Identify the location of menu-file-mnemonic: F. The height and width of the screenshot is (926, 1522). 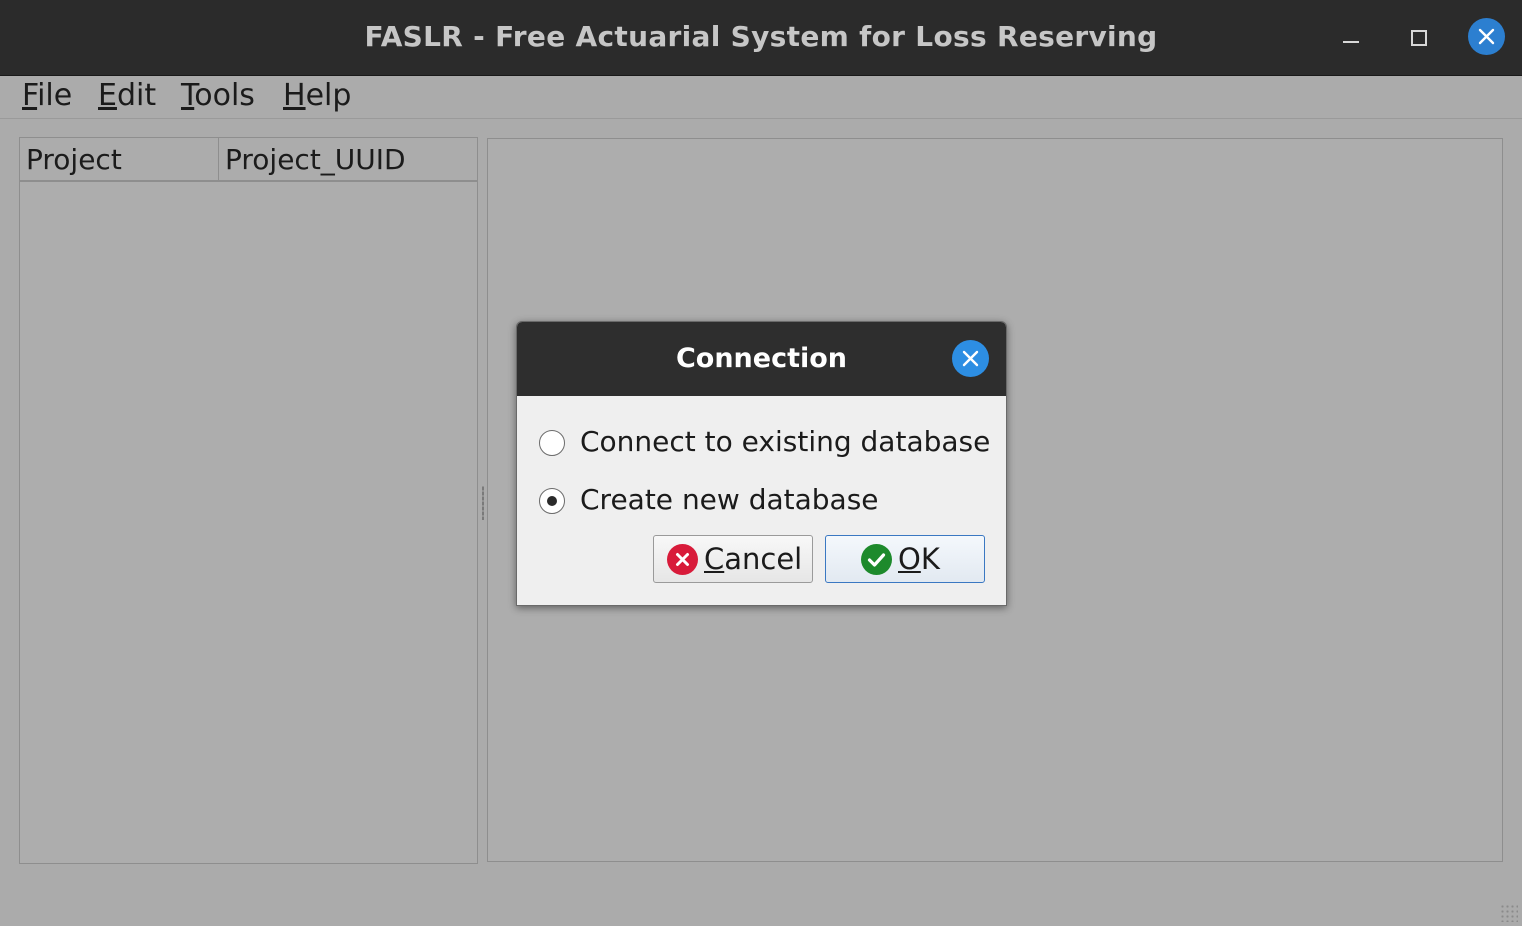
(30, 95).